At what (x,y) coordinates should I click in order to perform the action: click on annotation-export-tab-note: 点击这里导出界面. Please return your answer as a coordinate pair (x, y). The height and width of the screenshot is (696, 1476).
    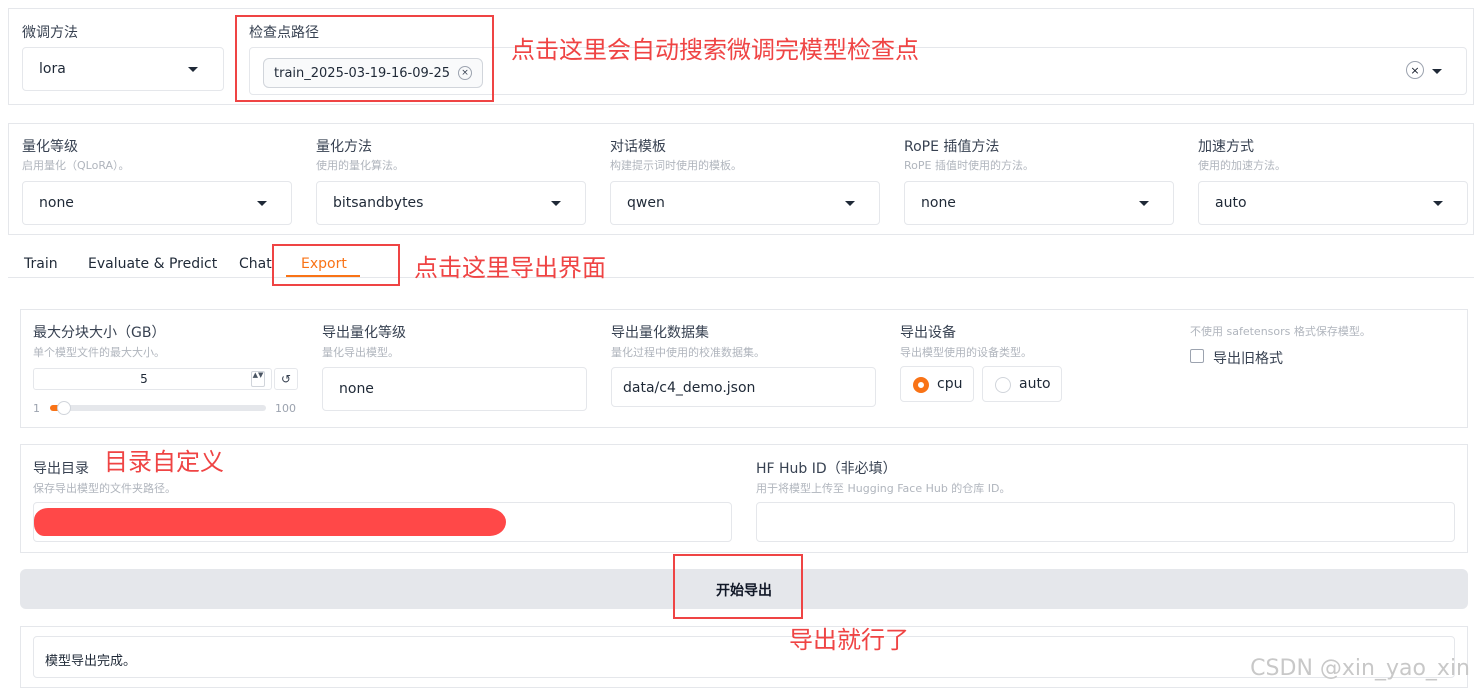
    Looking at the image, I should click on (510, 268).